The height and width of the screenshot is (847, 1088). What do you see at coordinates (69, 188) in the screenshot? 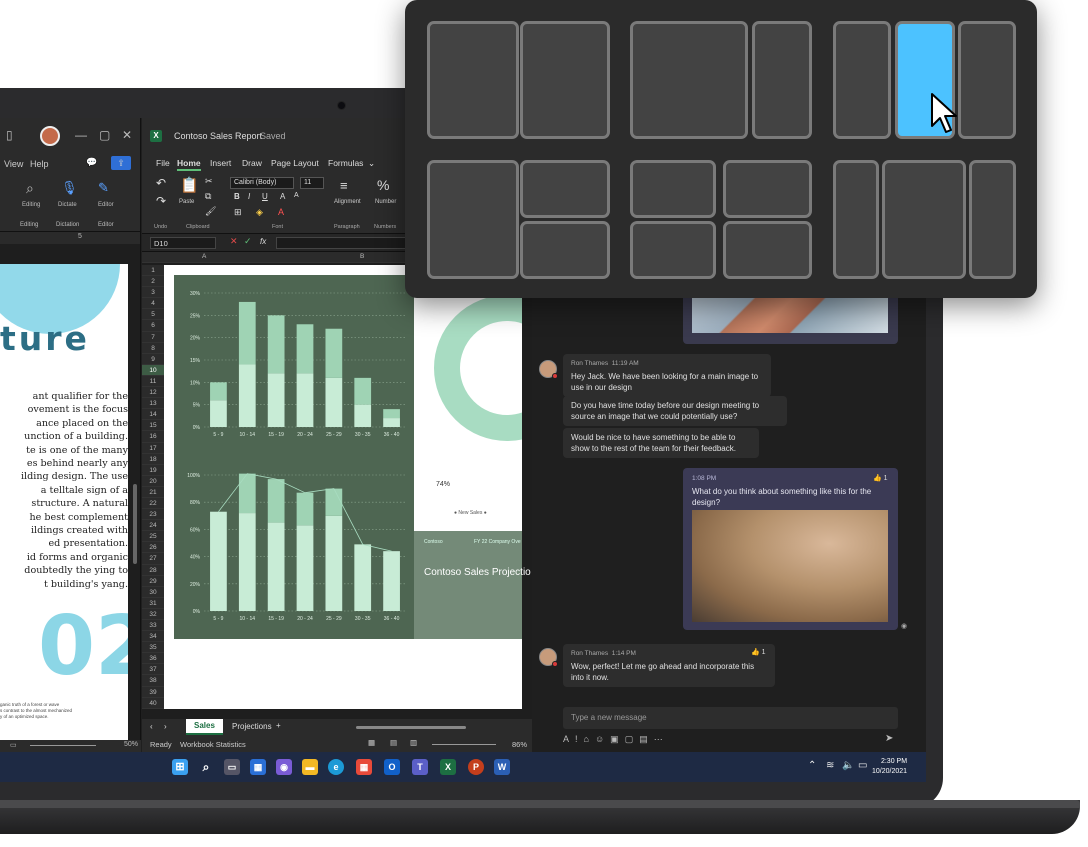
I see `microphone-icon: 🎙` at bounding box center [69, 188].